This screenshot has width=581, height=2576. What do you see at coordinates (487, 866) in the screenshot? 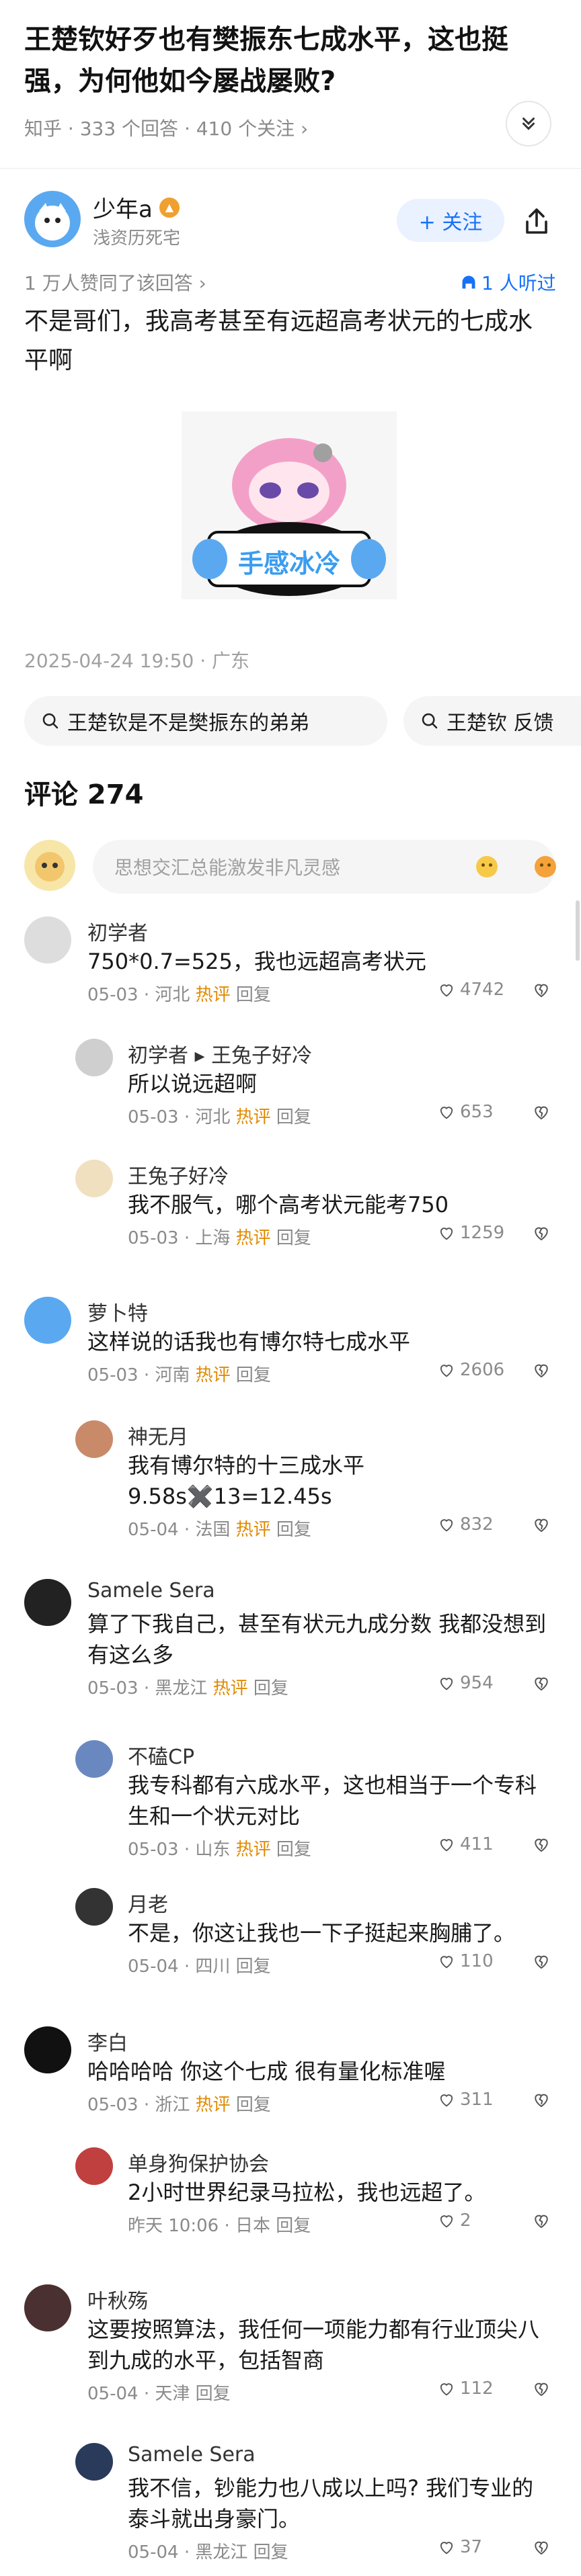
I see `emoji-button-icon` at bounding box center [487, 866].